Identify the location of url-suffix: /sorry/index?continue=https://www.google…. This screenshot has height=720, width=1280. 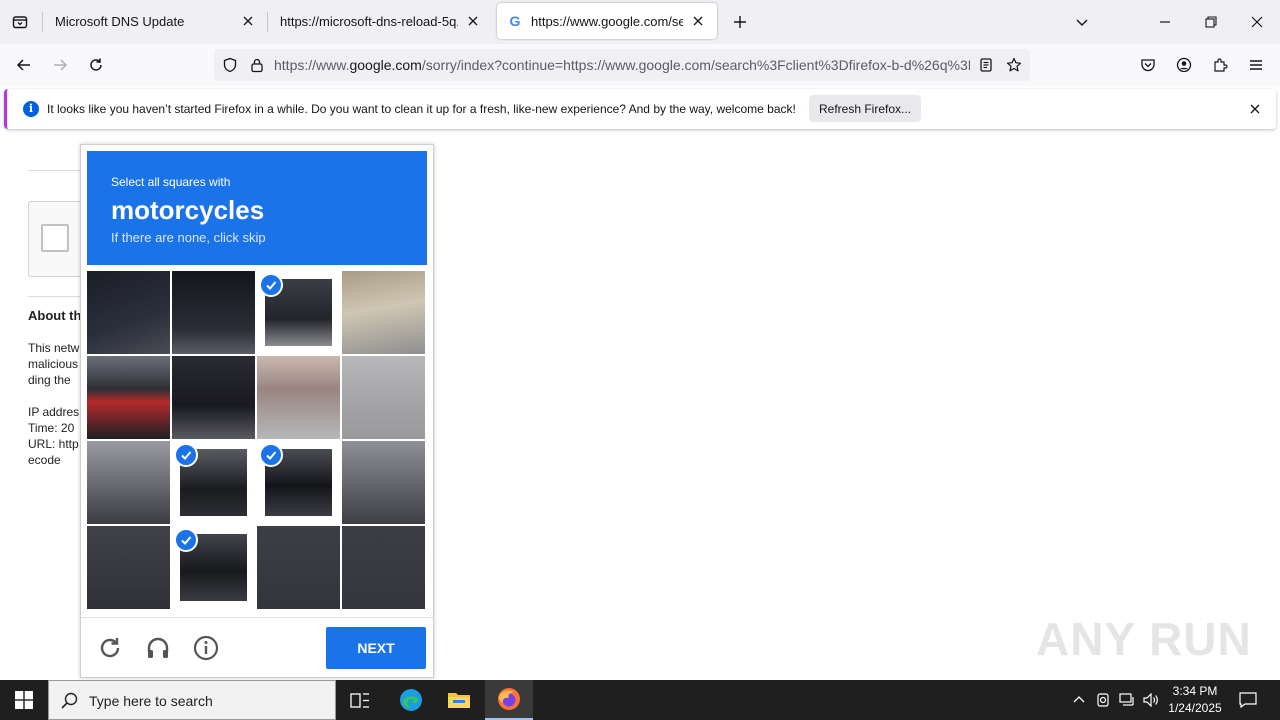
(695, 65).